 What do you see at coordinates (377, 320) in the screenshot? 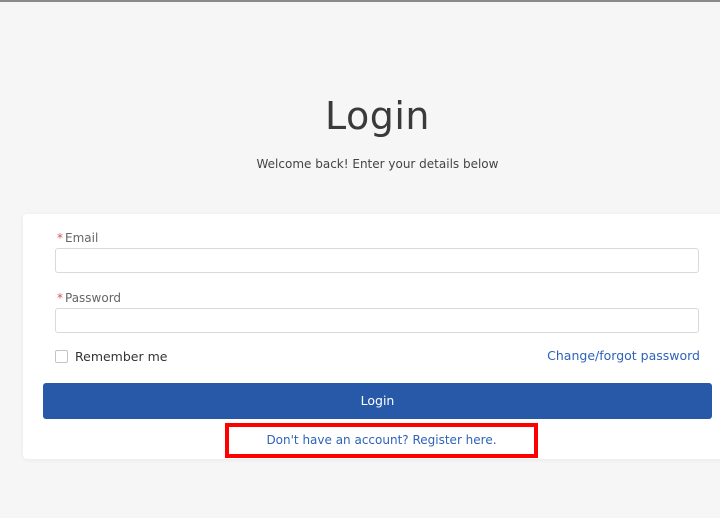
I see `password-field` at bounding box center [377, 320].